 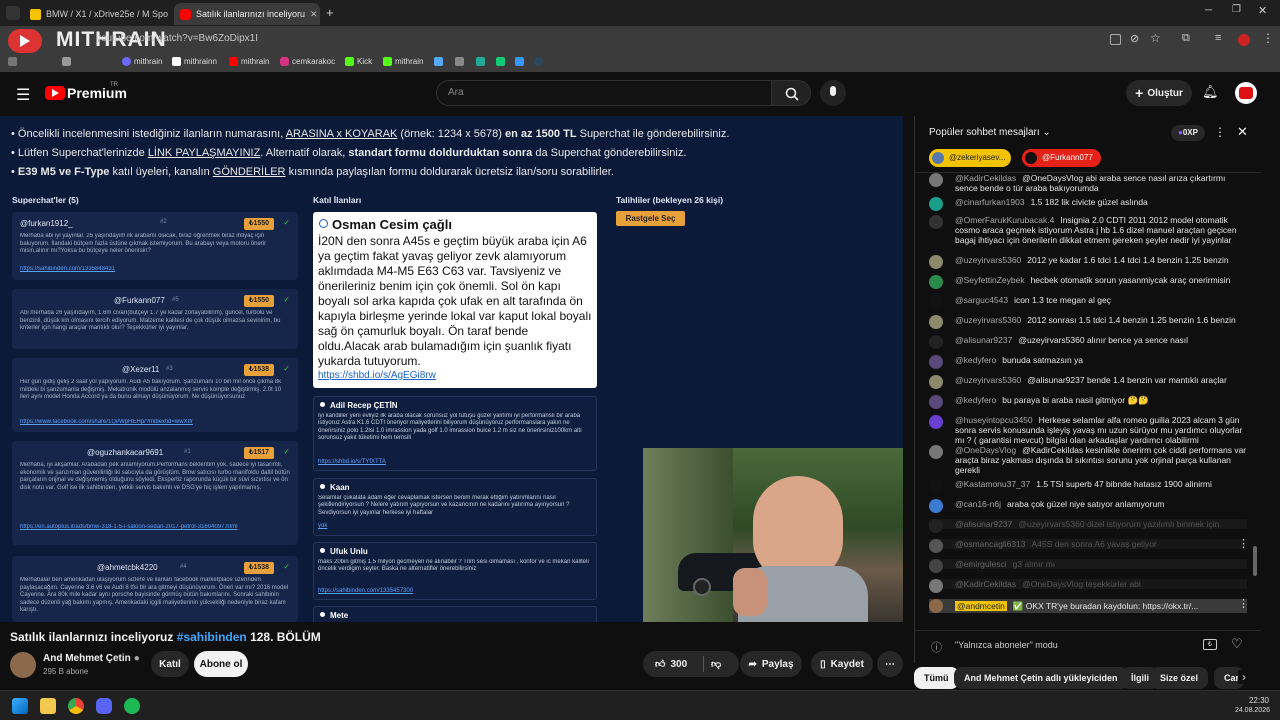 I want to click on chat-message: @kedyfero bunuda satmazsın ya, so click(x=1088, y=362).